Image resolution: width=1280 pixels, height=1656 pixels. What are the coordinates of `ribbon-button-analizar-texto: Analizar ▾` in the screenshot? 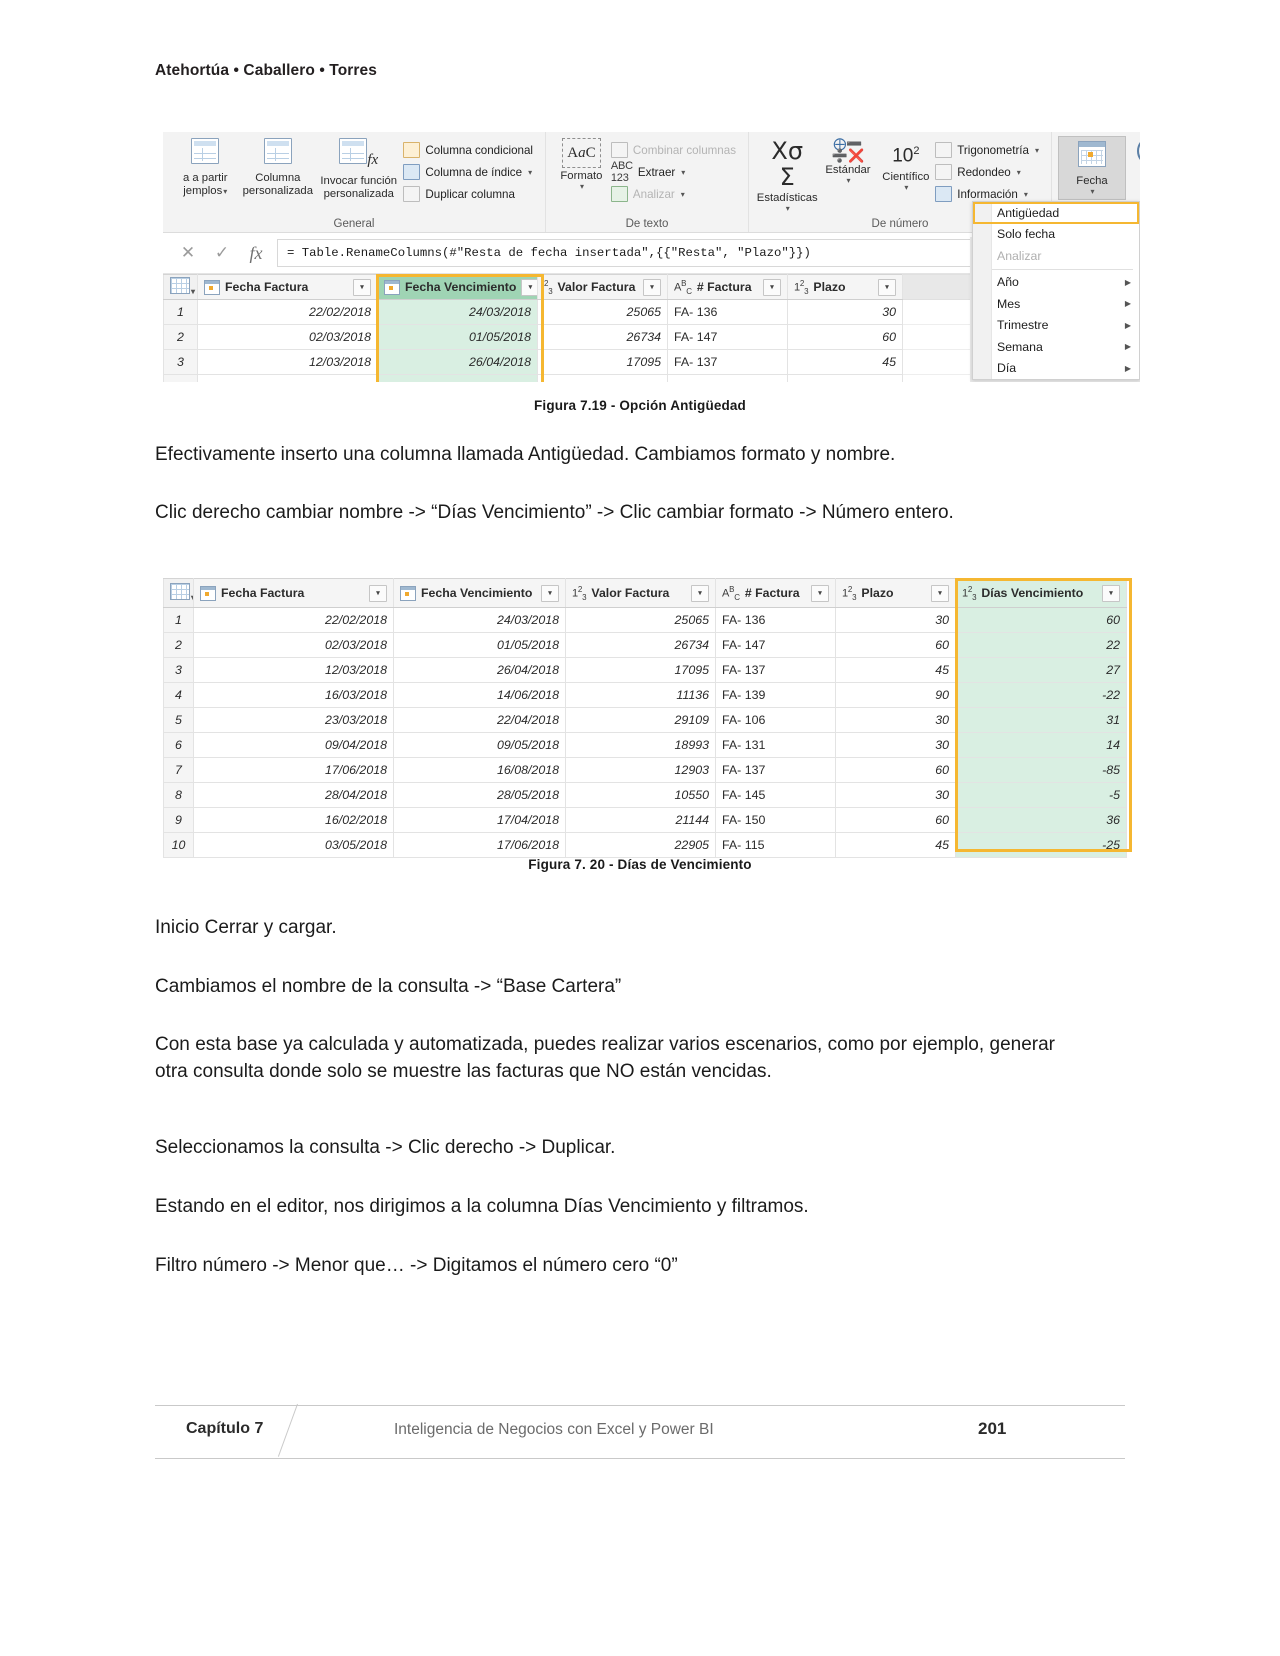 It's located at (676, 194).